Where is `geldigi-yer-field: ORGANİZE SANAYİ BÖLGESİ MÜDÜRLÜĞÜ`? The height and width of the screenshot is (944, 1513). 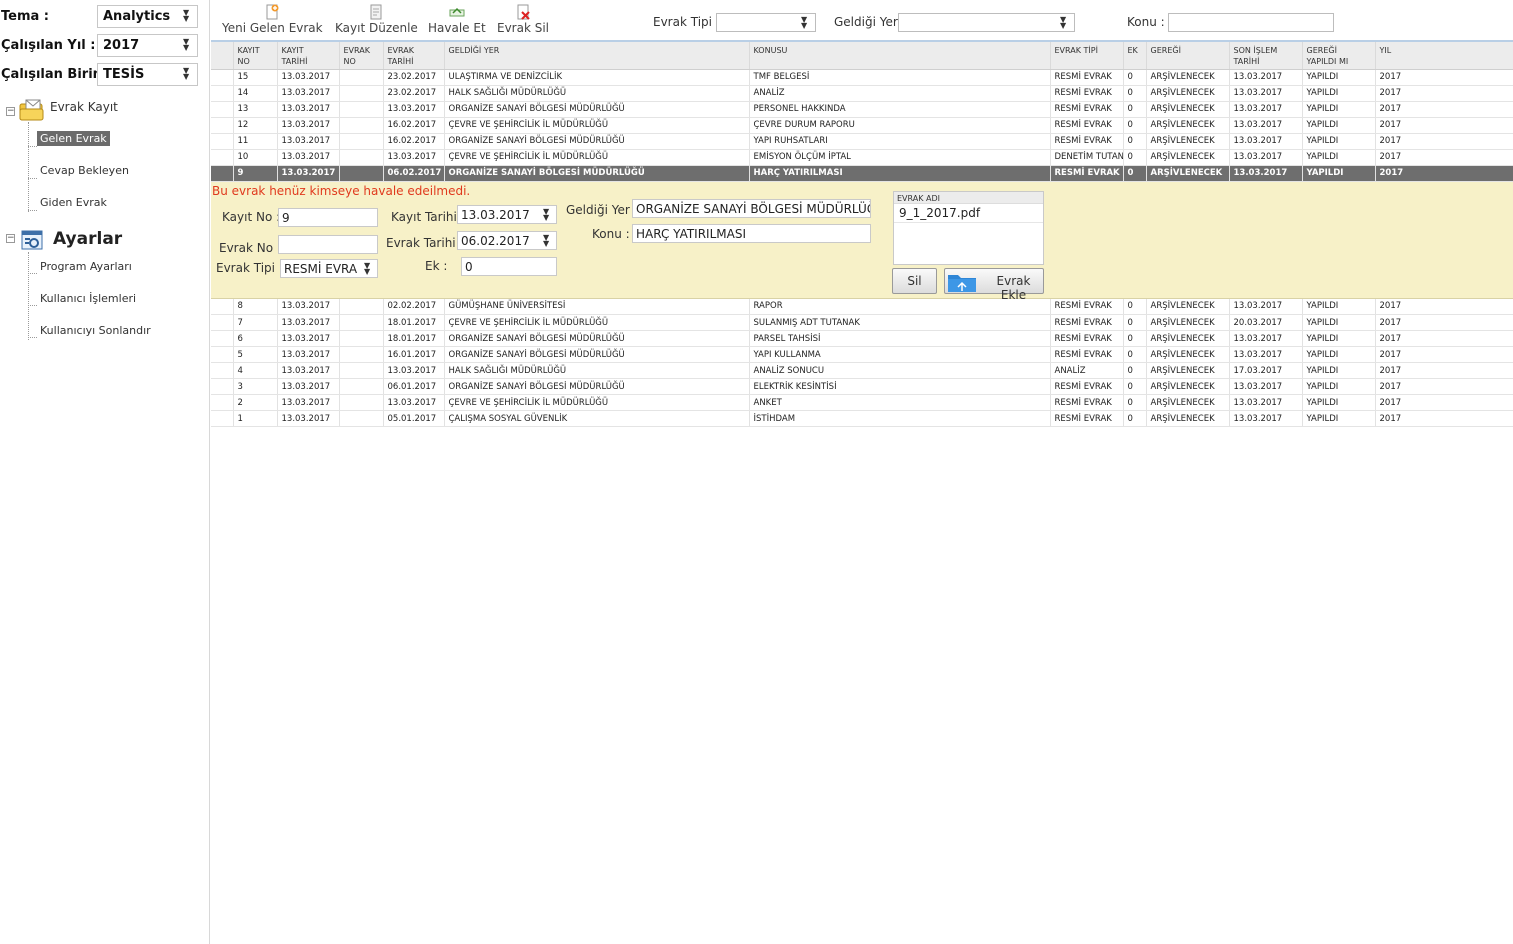 geldigi-yer-field: ORGANİZE SANAYİ BÖLGESİ MÜDÜRLÜĞÜ is located at coordinates (751, 208).